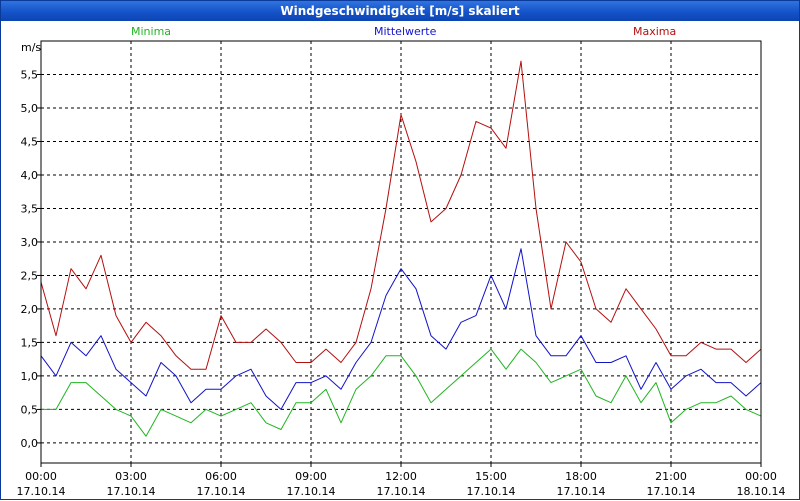 The width and height of the screenshot is (800, 501). What do you see at coordinates (30, 242) in the screenshot?
I see `y-tick-label: 3,0` at bounding box center [30, 242].